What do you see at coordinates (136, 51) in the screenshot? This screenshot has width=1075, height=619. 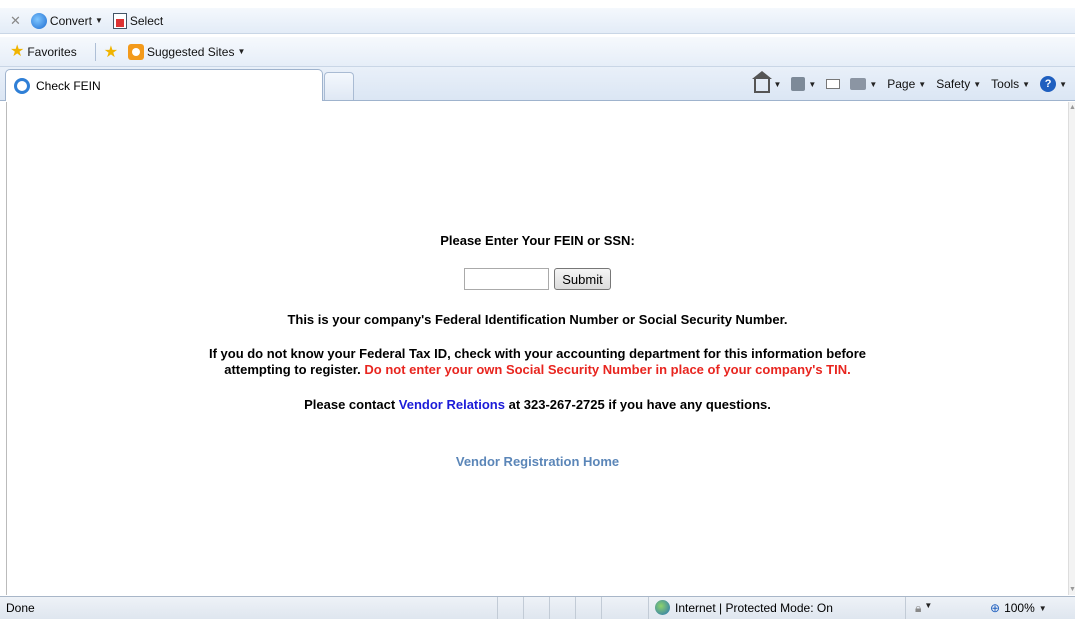 I see `suggested-sites-icon` at bounding box center [136, 51].